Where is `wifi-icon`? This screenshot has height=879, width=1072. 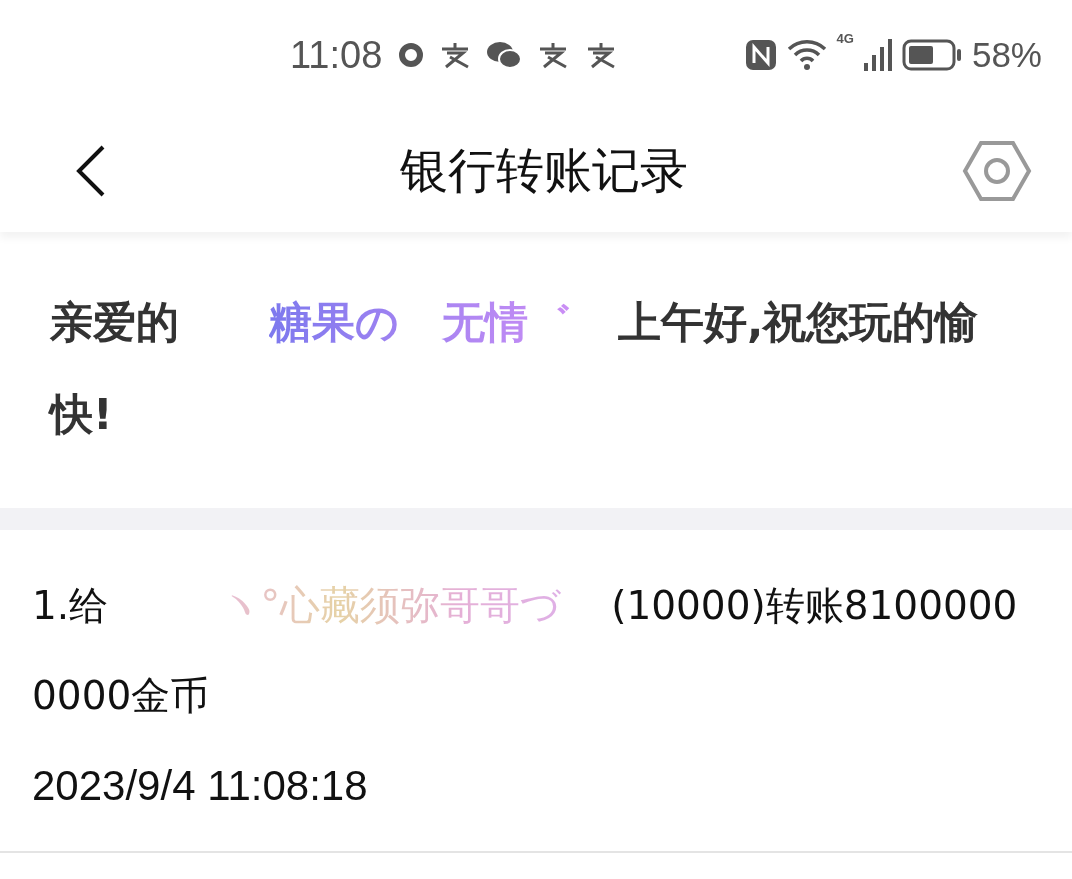
wifi-icon is located at coordinates (806, 55).